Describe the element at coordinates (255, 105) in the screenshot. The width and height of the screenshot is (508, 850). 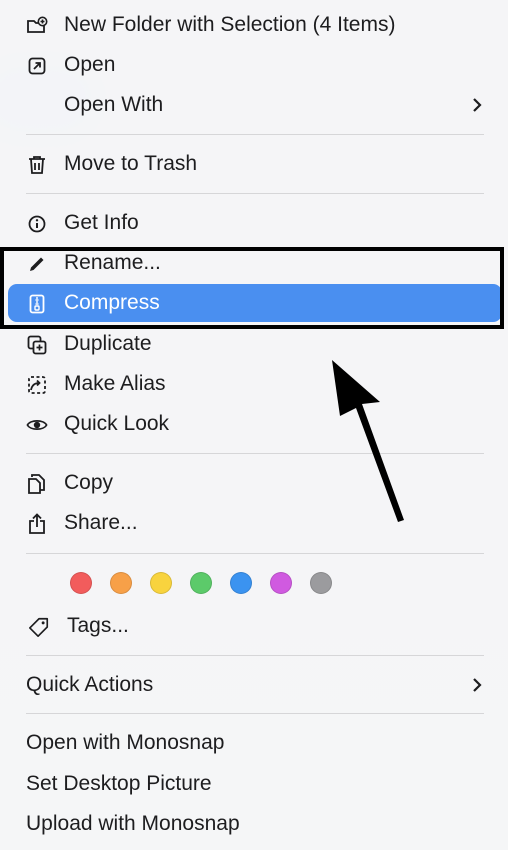
I see `menu-item-open-with: Open With` at that location.